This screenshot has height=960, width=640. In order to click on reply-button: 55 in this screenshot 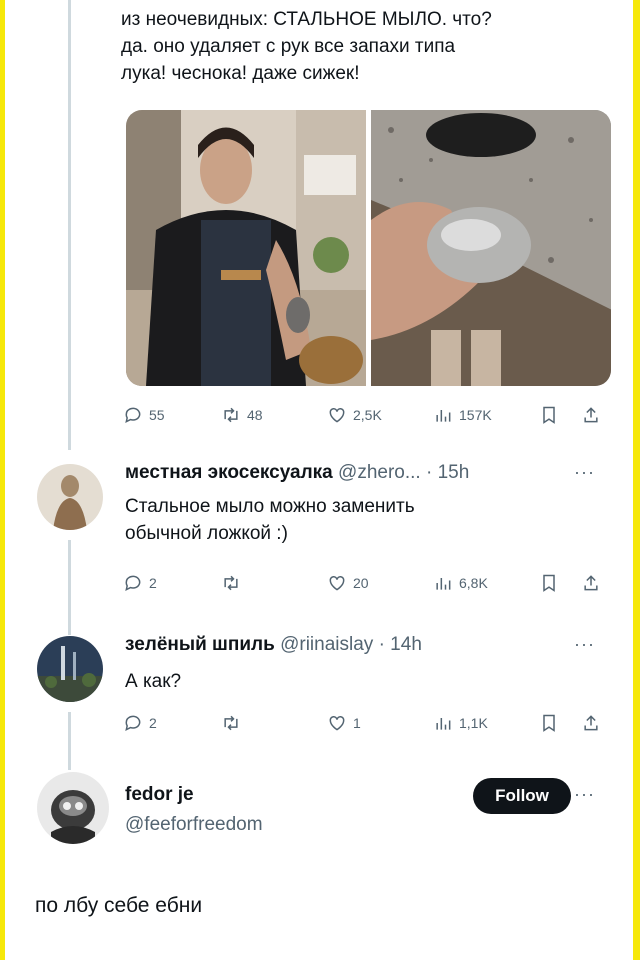, I will do `click(144, 415)`.